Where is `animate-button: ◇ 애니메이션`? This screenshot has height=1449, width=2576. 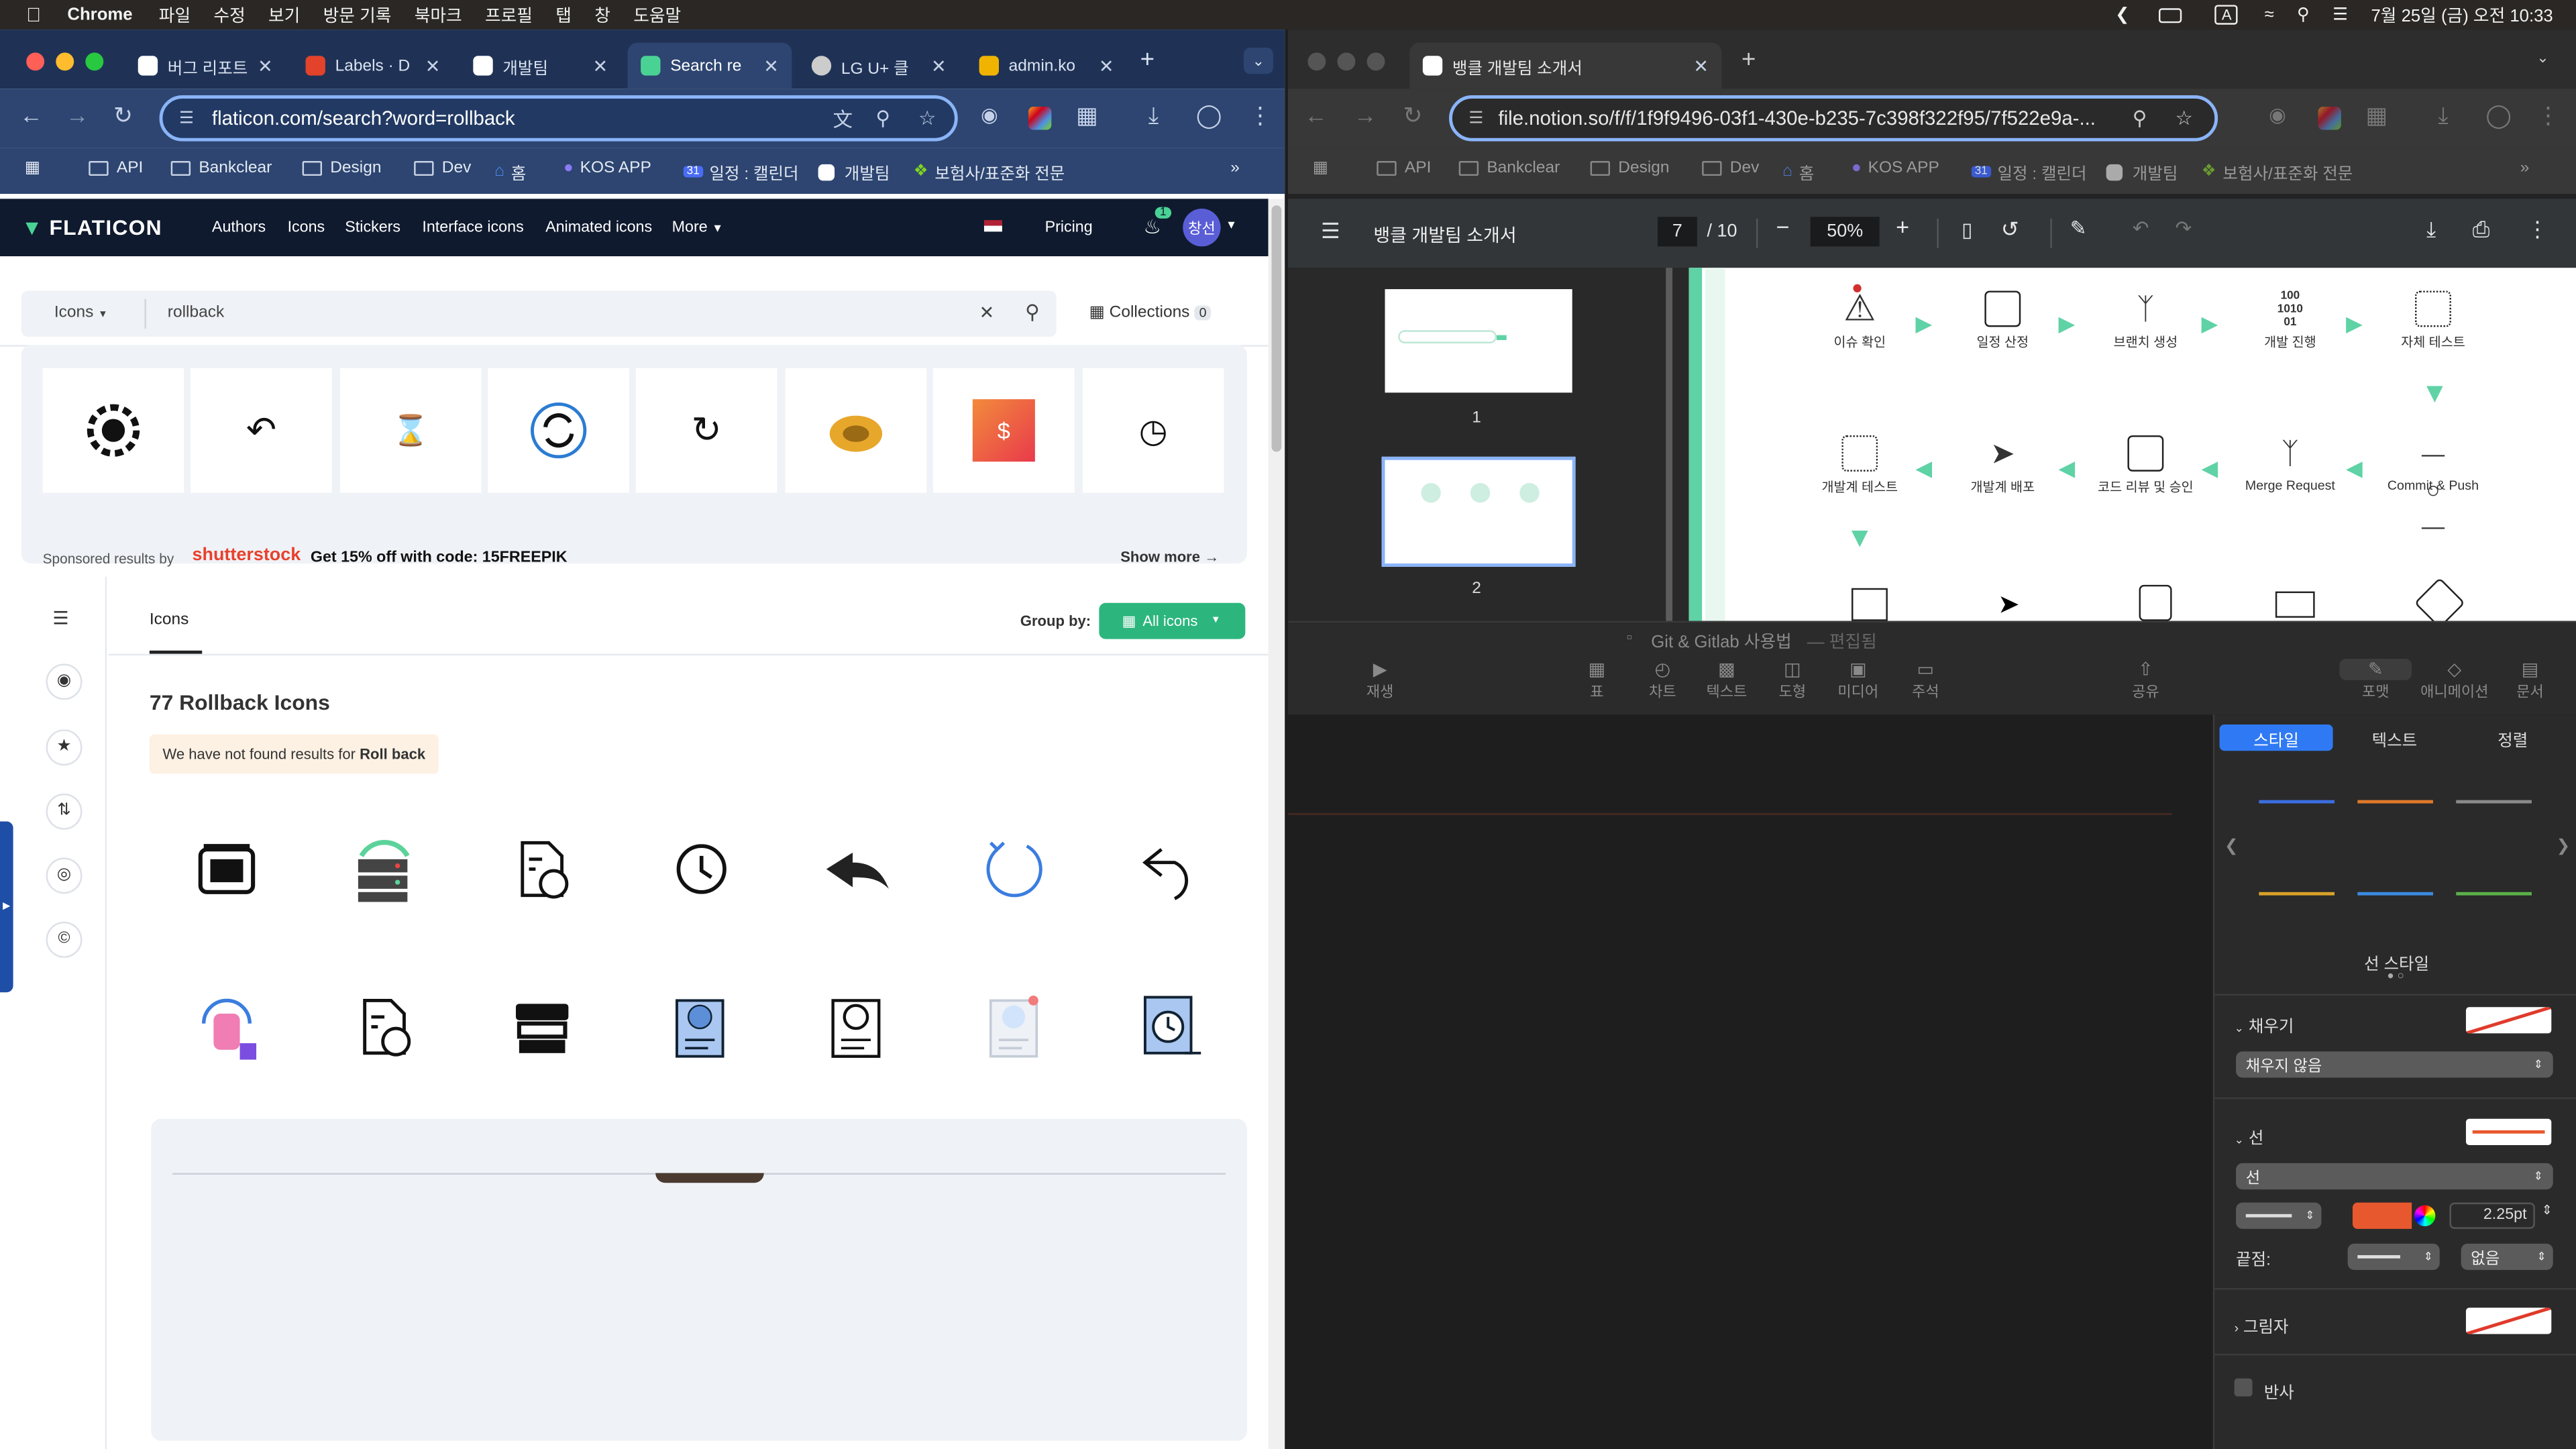
animate-button: ◇ 애니메이션 is located at coordinates (2454, 680).